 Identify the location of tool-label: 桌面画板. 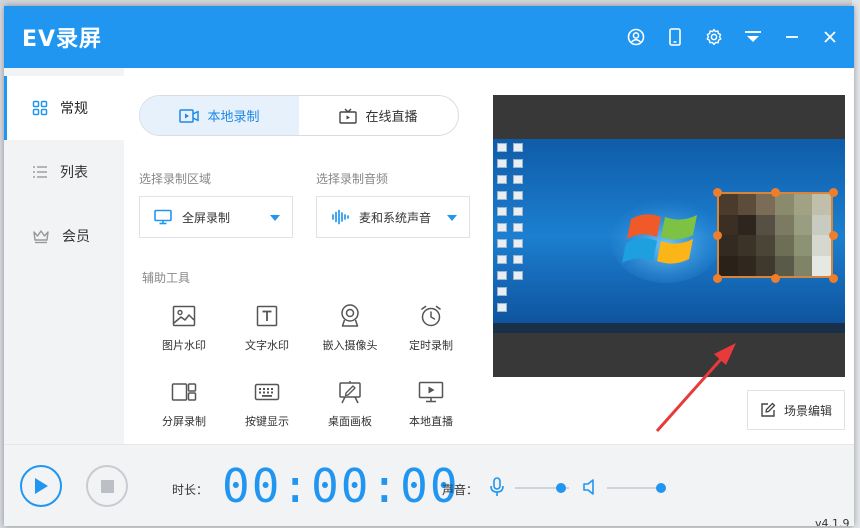
(350, 421).